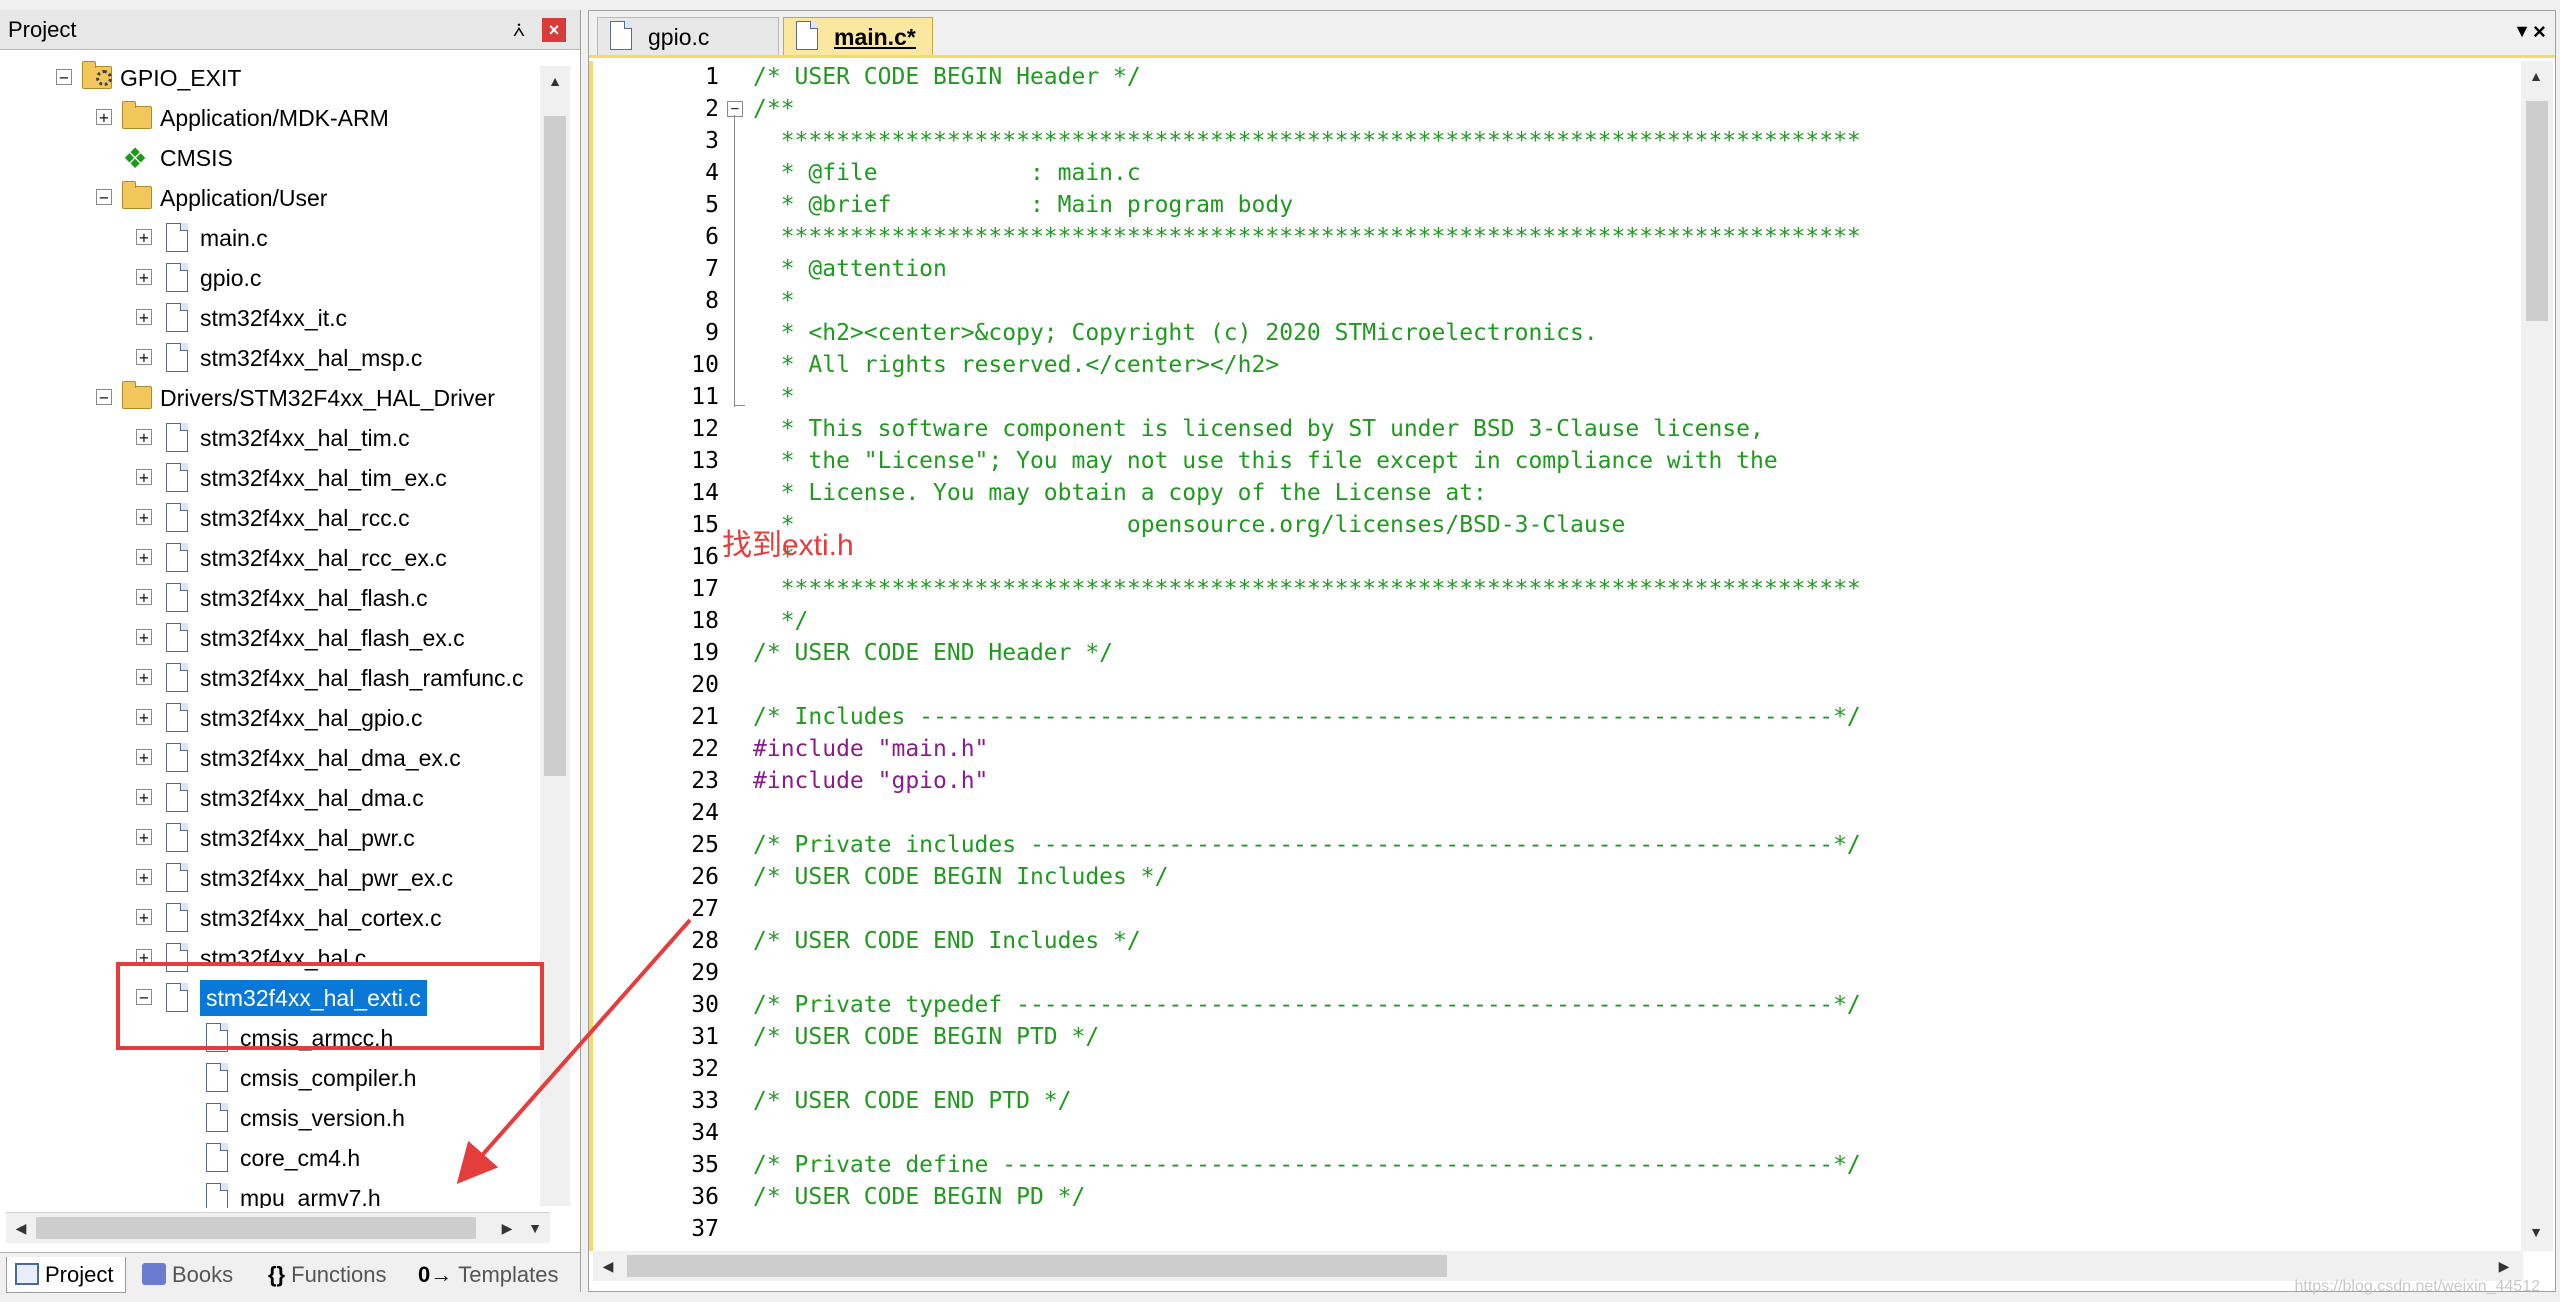 The height and width of the screenshot is (1302, 2560). Describe the element at coordinates (1558, 941) in the screenshot. I see `code-line: 28 /* USER CODE END Includes */` at that location.